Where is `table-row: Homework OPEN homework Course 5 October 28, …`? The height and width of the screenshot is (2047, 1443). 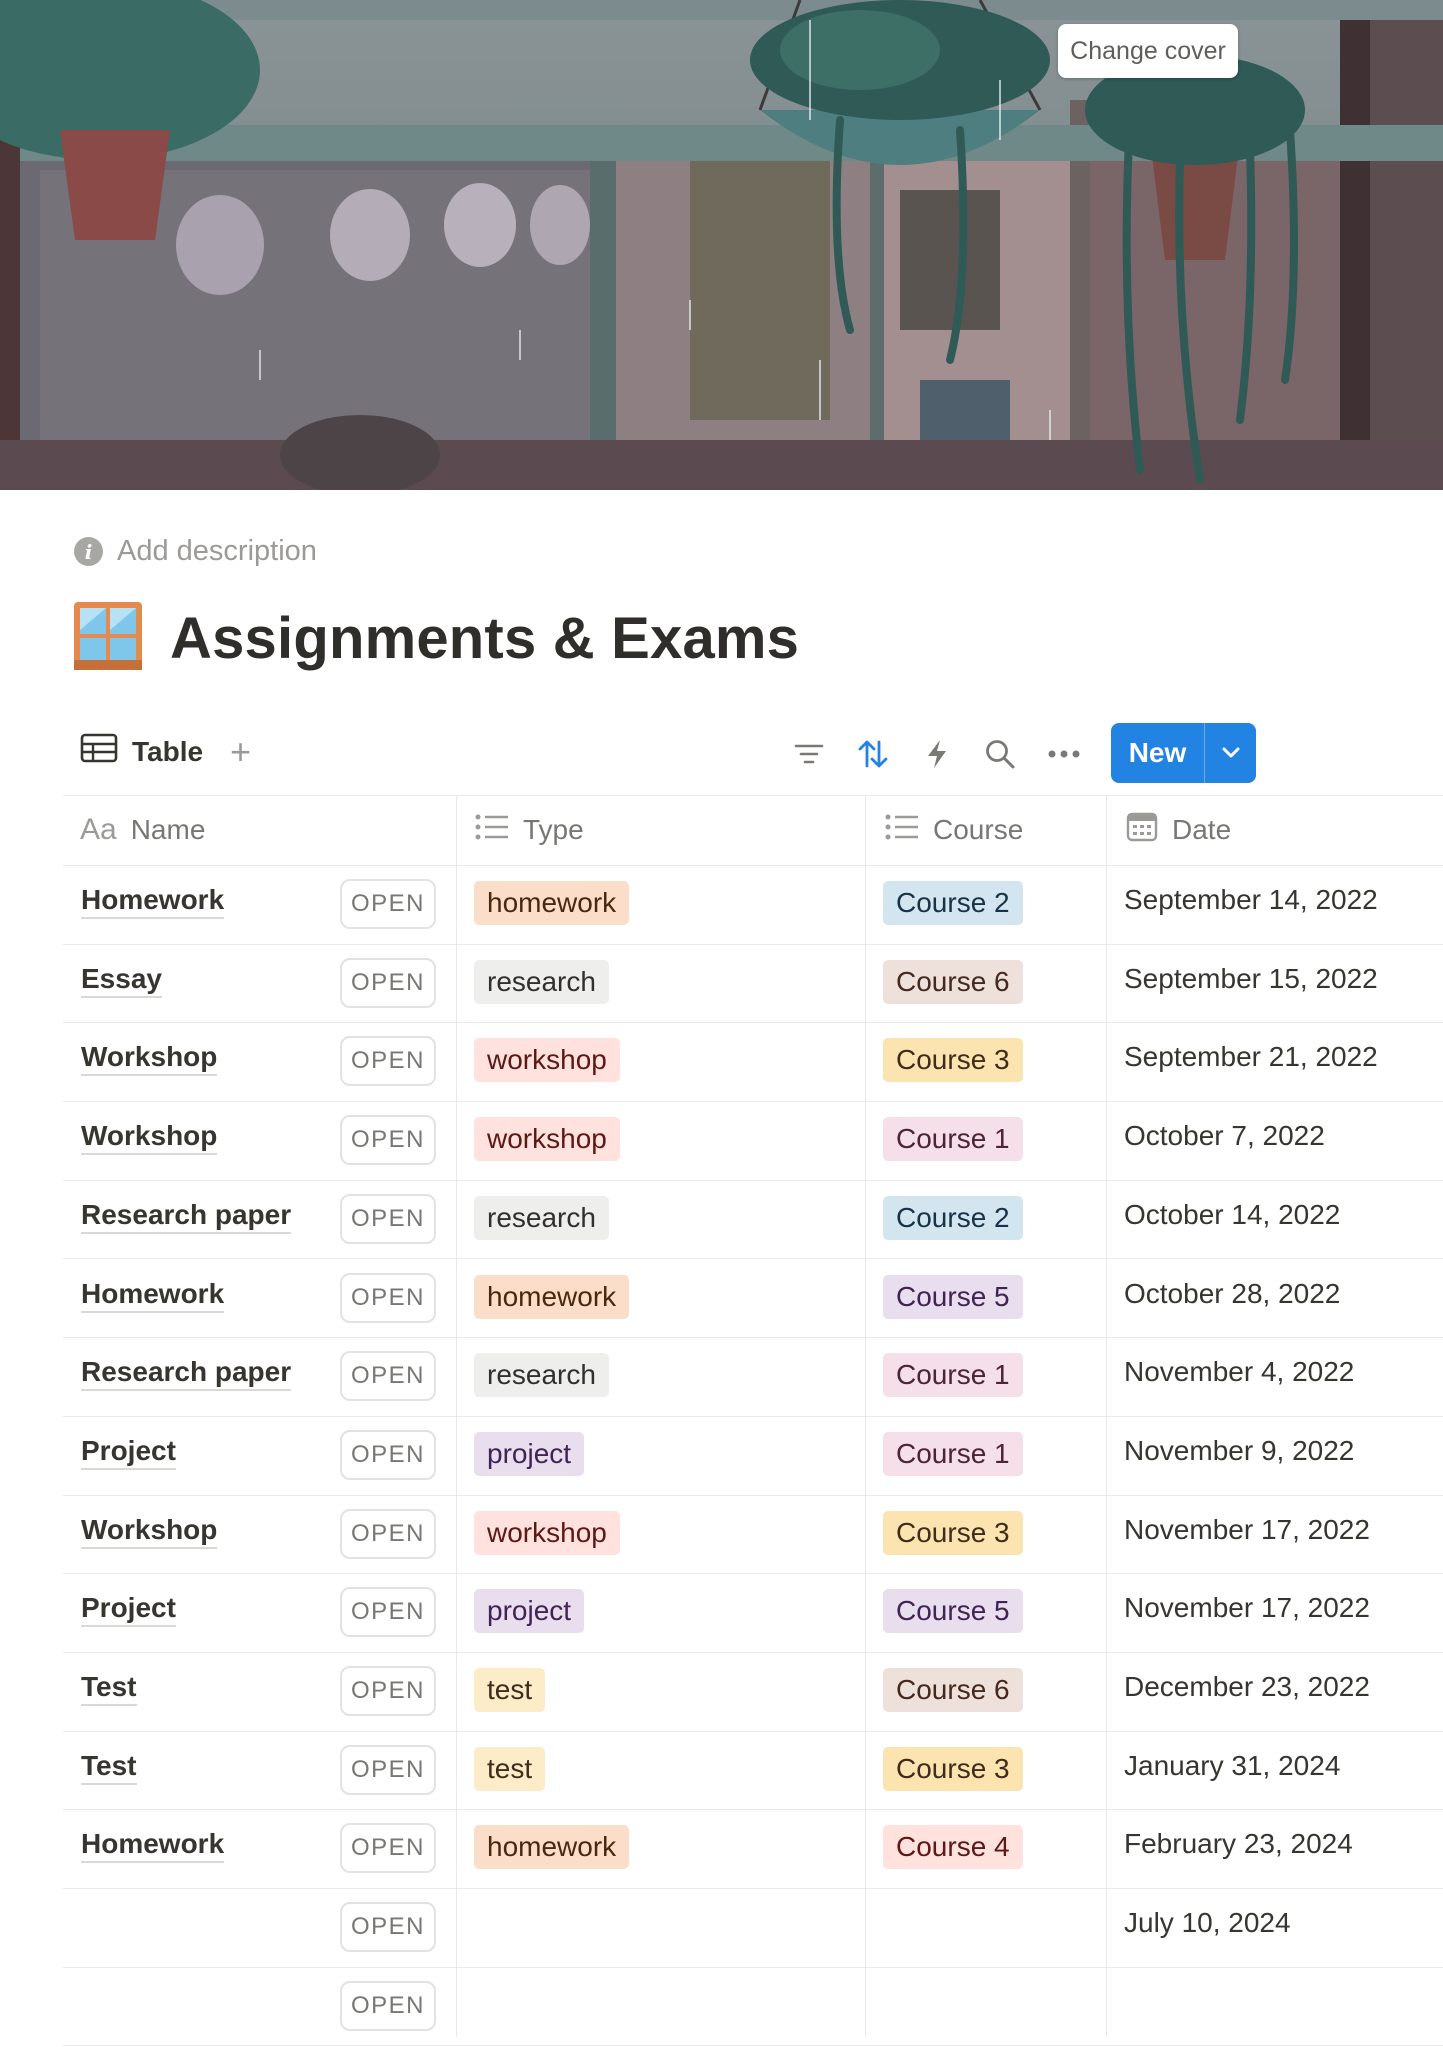 table-row: Homework OPEN homework Course 5 October 28, … is located at coordinates (753, 1299).